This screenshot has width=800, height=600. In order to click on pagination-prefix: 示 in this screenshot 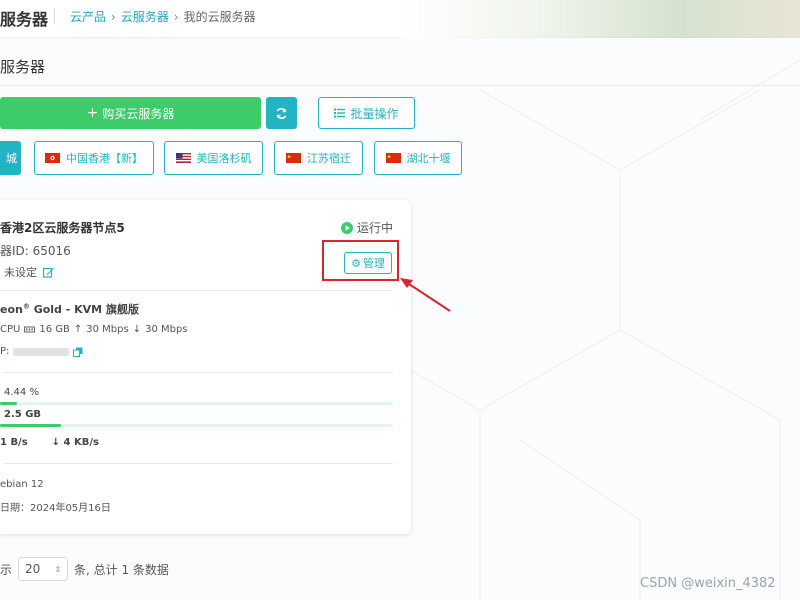, I will do `click(6, 569)`.